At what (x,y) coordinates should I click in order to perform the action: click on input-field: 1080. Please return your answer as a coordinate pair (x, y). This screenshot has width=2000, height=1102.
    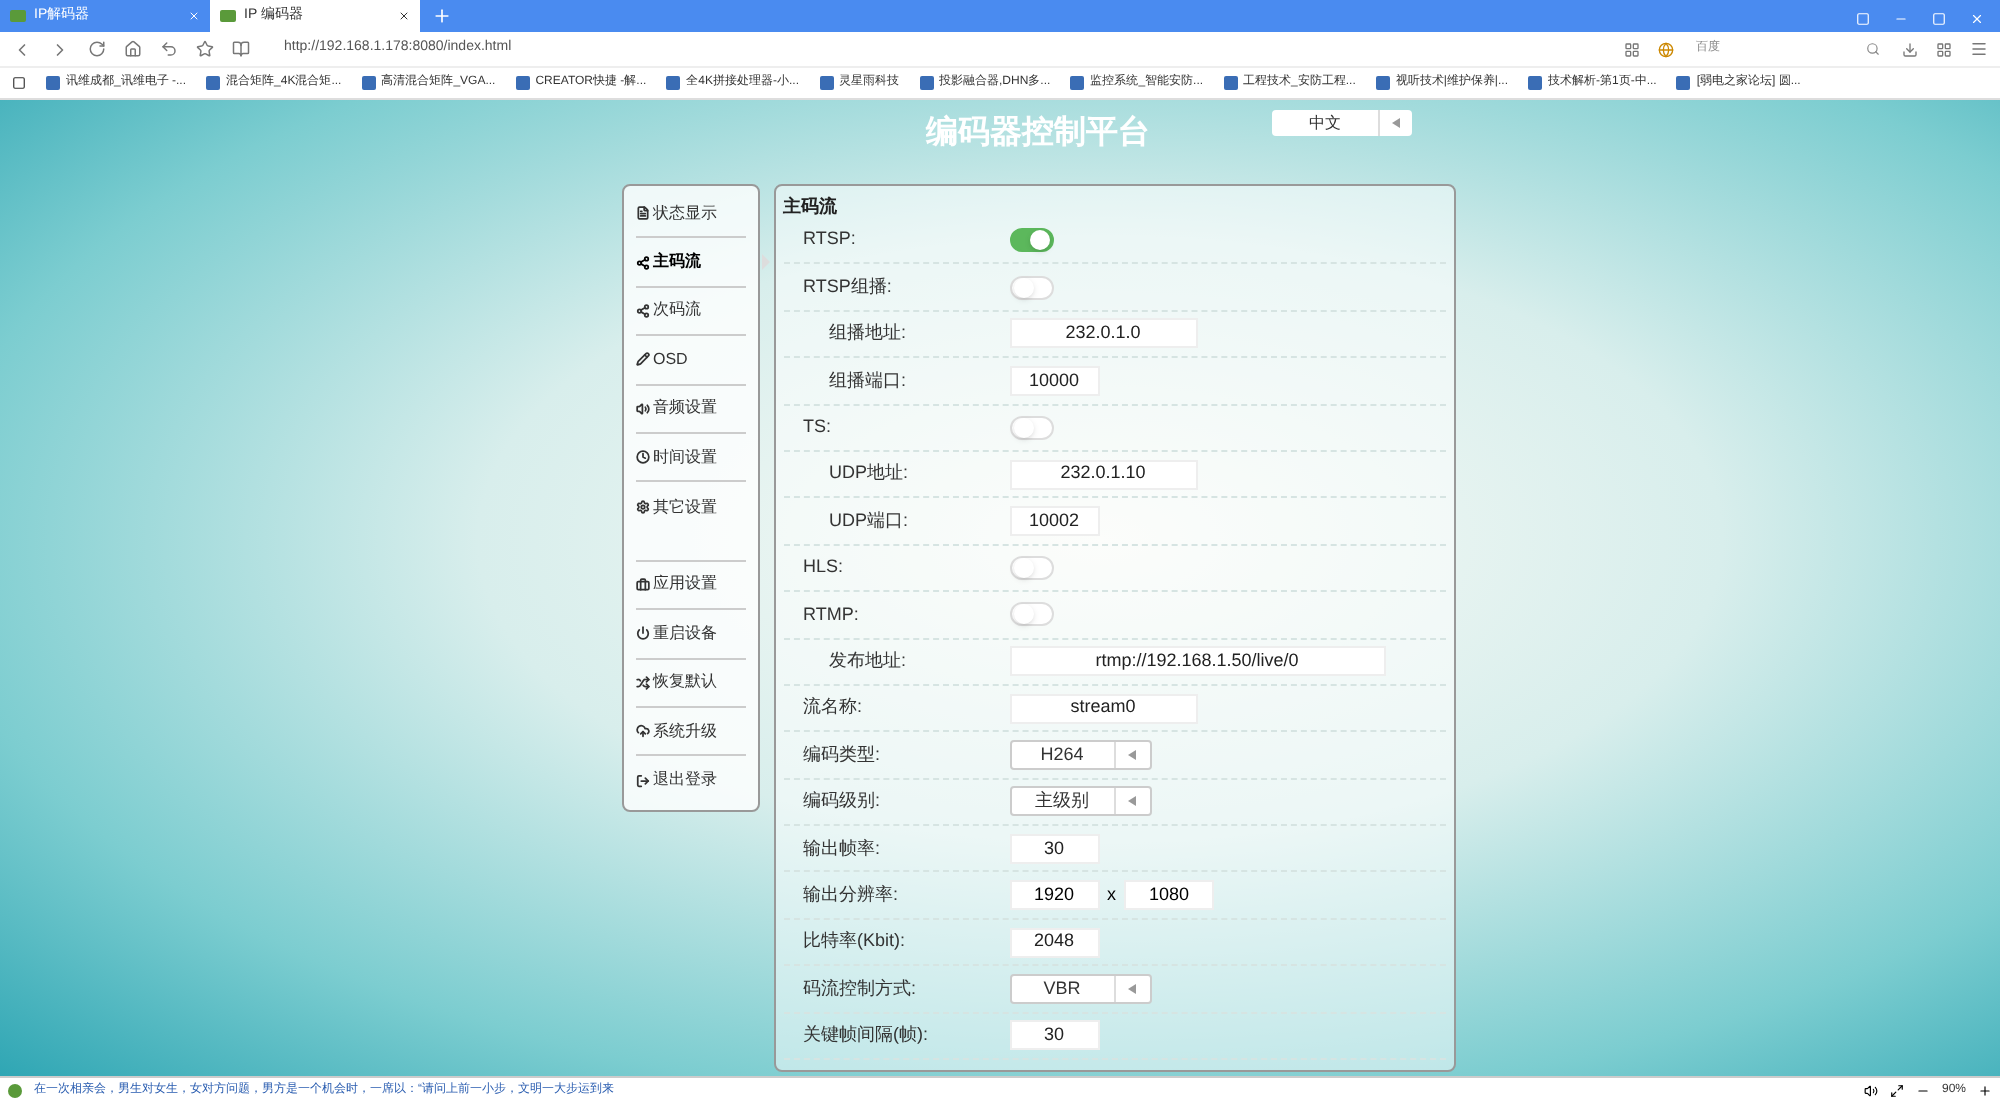
    Looking at the image, I should click on (1169, 895).